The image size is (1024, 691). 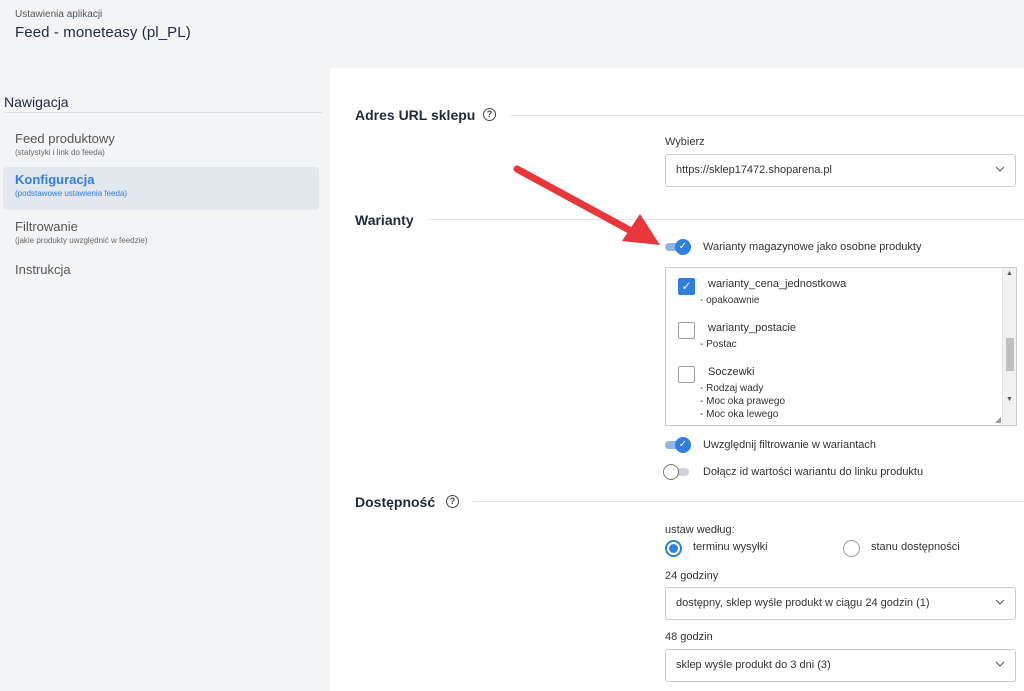 I want to click on scroll-up-icon: ▲, so click(x=1009, y=273).